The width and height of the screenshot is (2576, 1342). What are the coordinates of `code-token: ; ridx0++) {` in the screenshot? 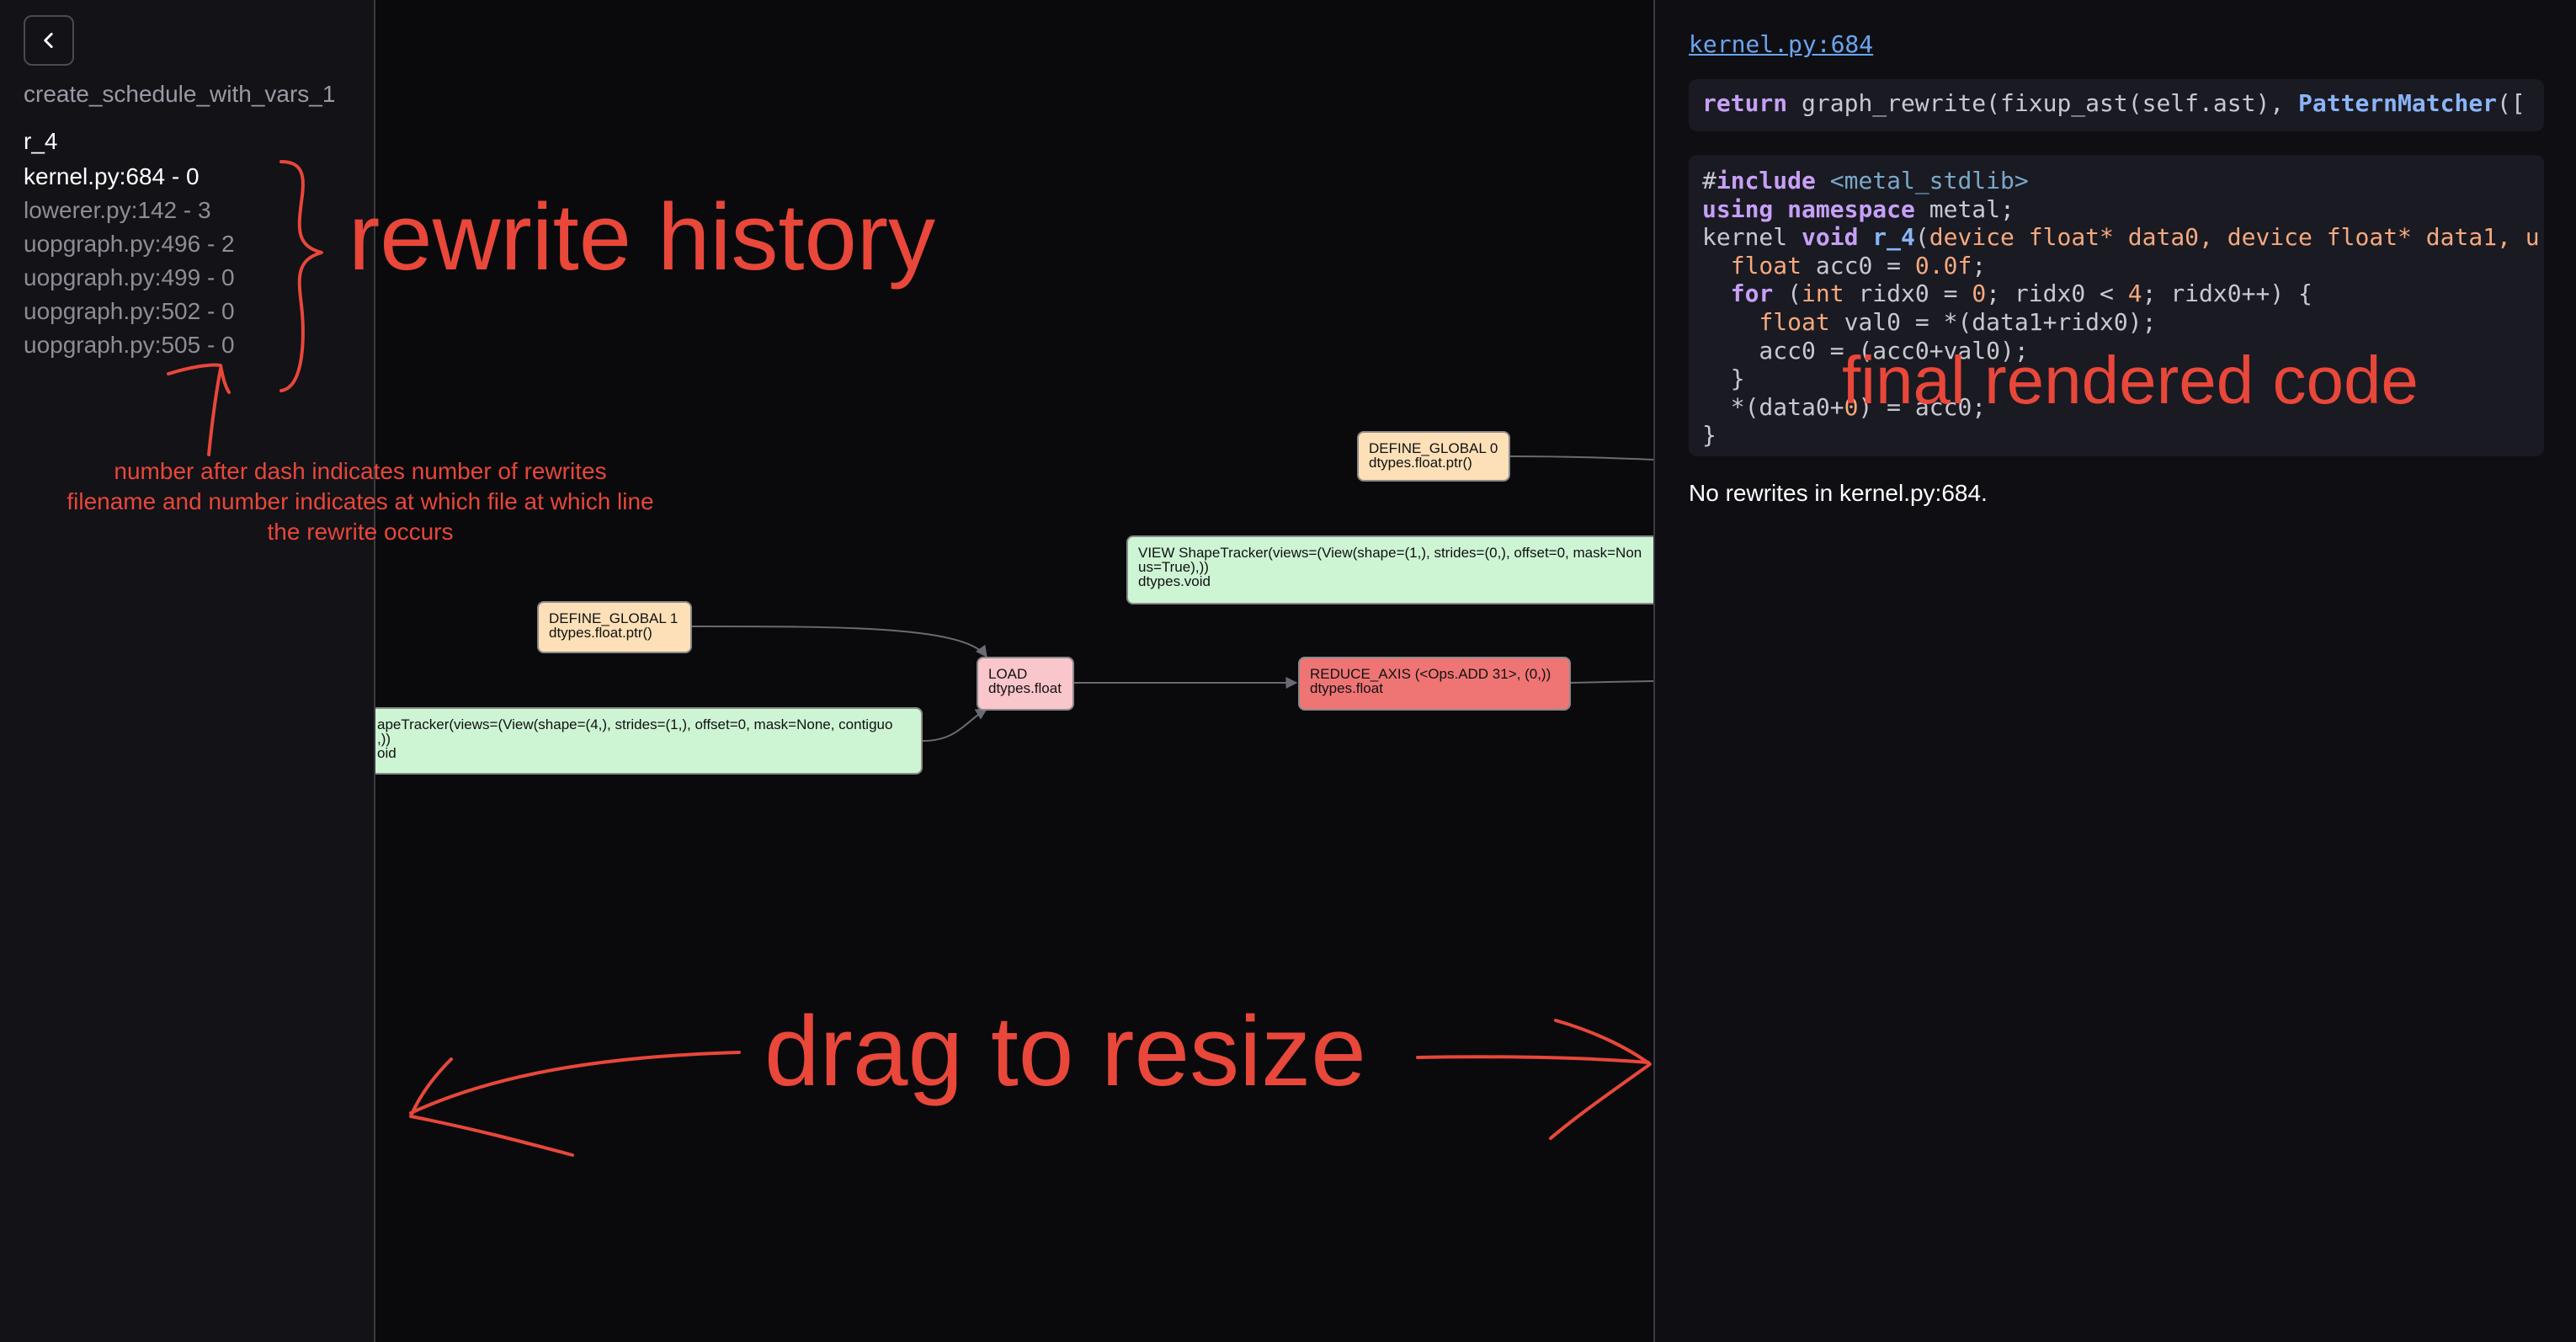 It's located at (2228, 294).